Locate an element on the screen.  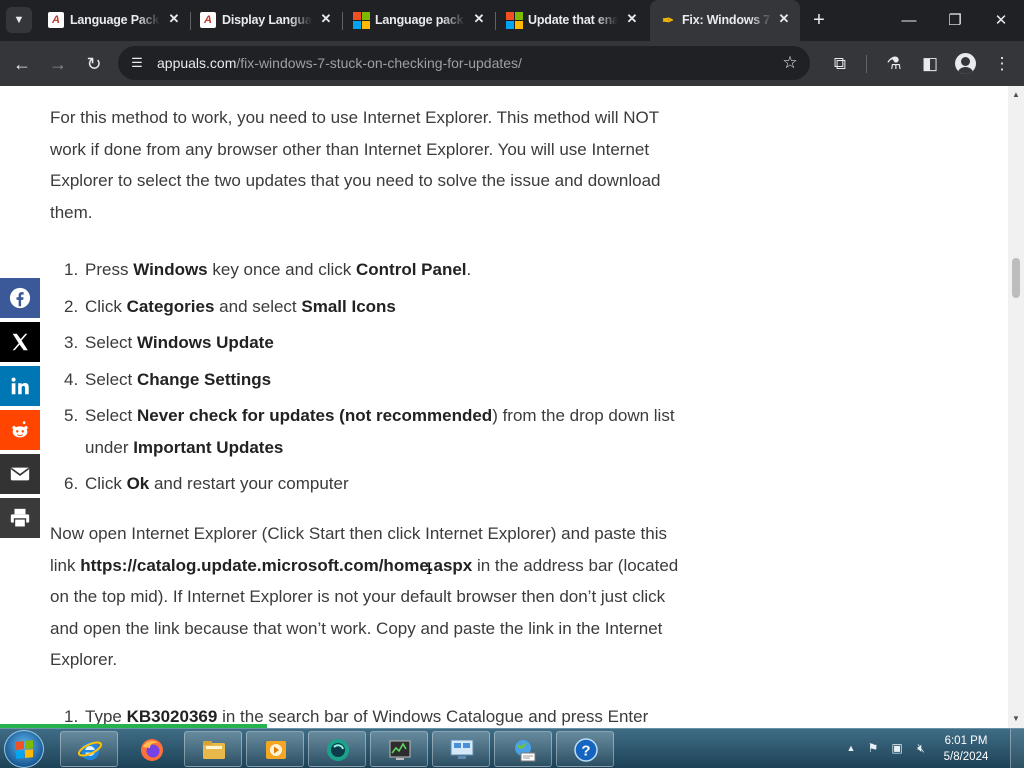
media-player-icon is located at coordinates (276, 750).